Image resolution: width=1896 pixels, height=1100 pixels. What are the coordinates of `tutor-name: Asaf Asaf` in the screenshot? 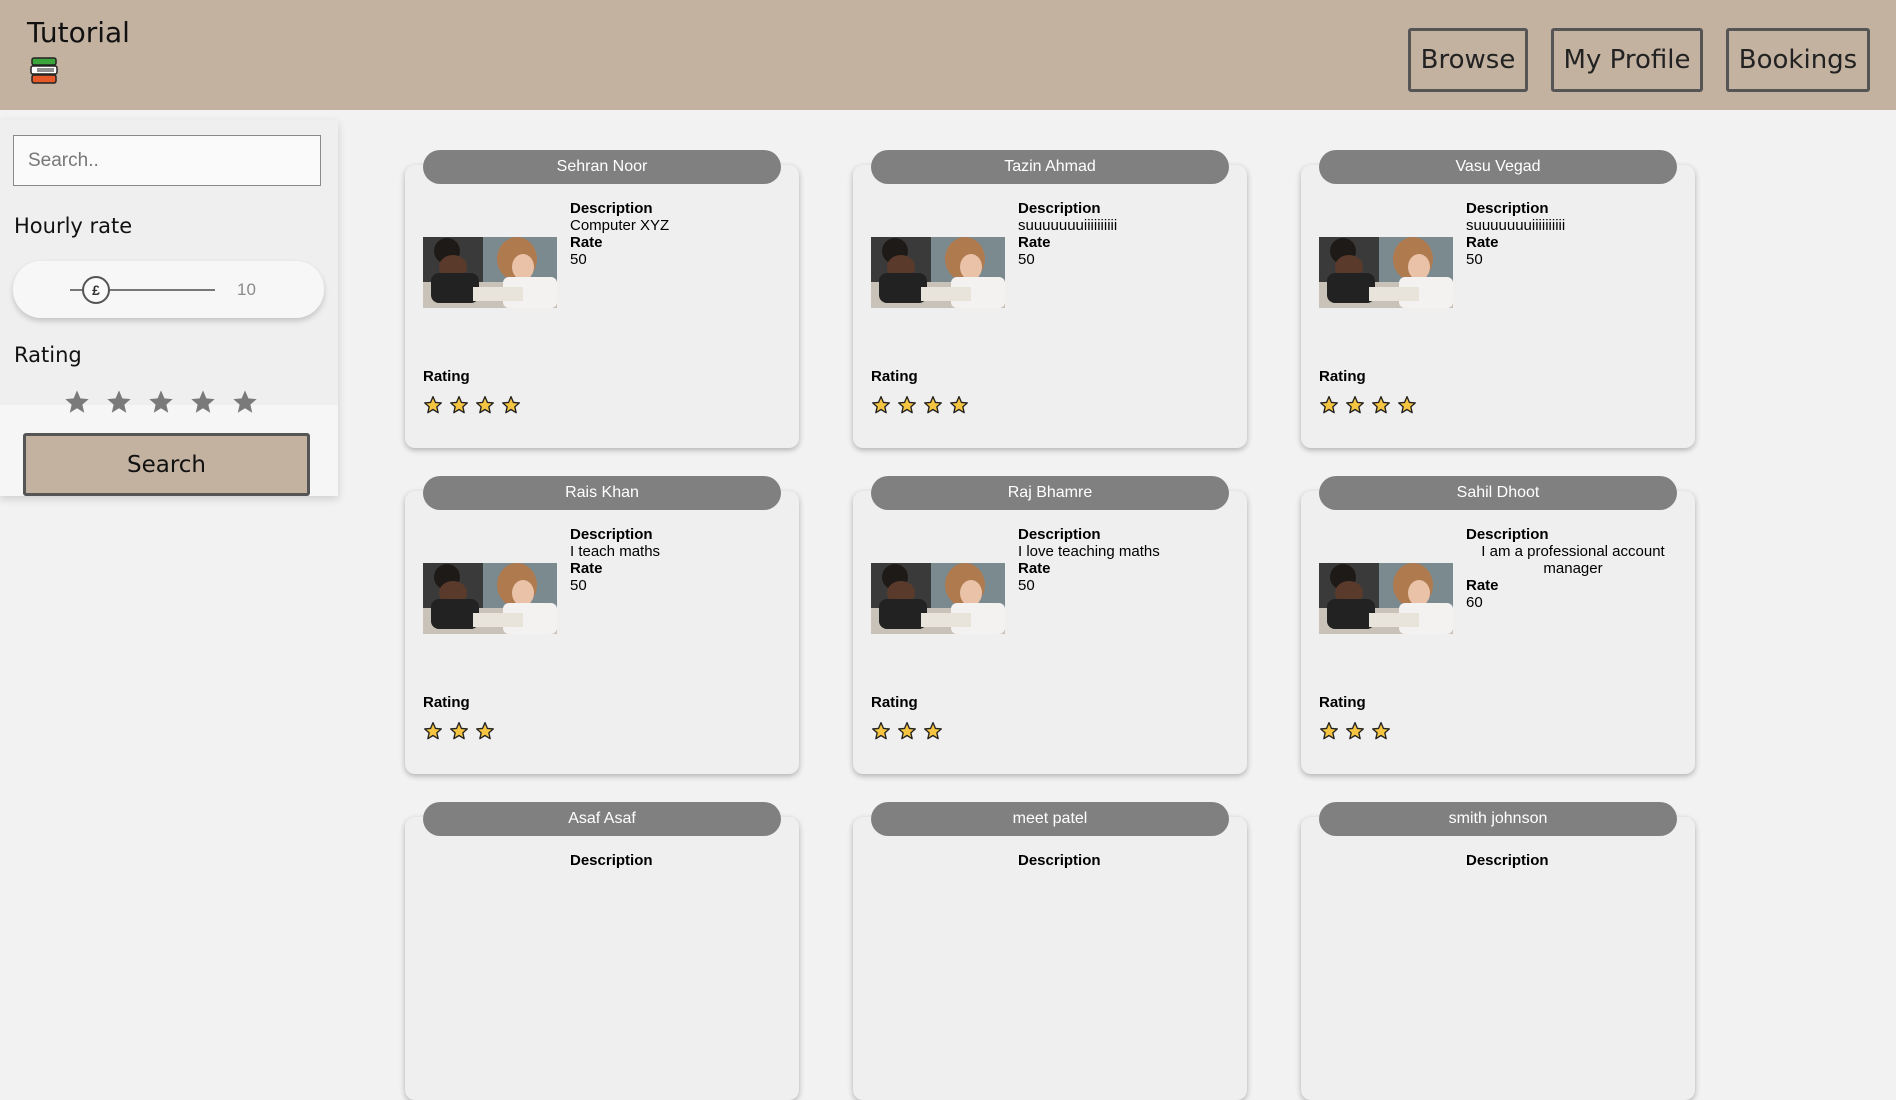 It's located at (602, 819).